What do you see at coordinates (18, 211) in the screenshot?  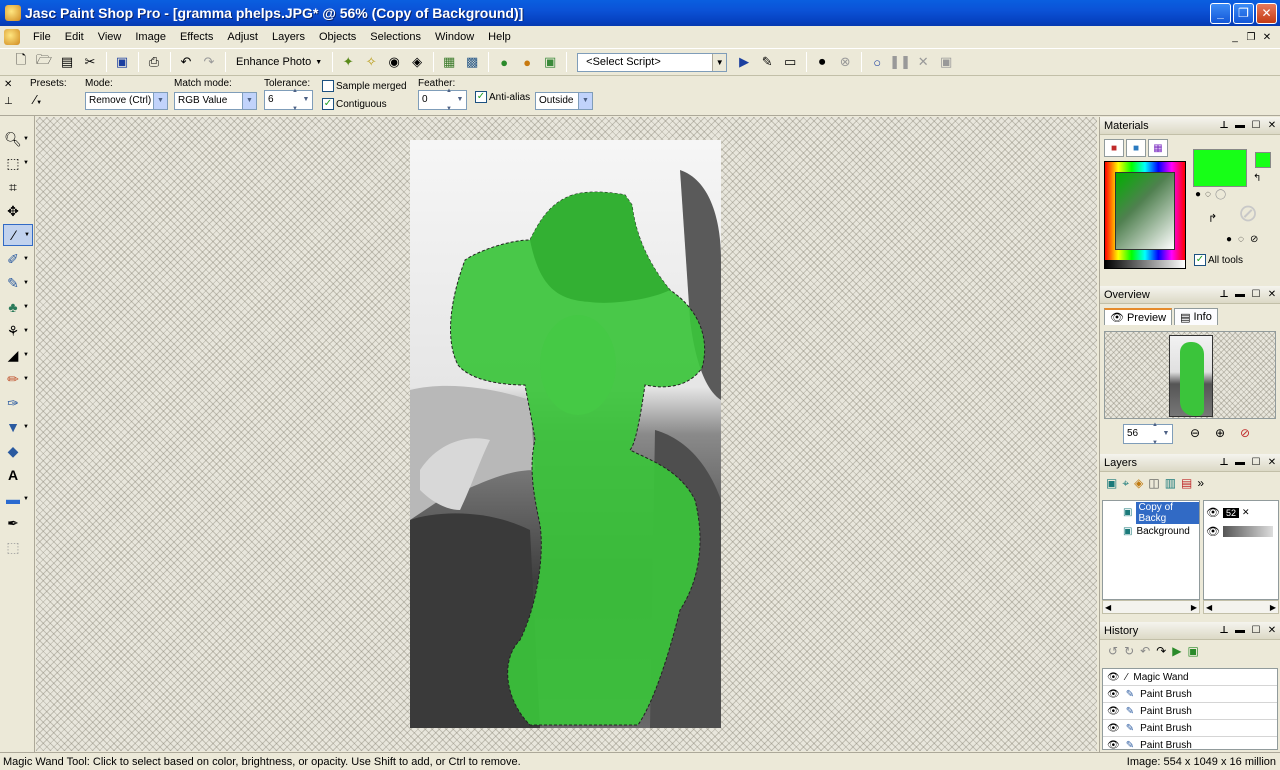 I see `move-tool: ✥` at bounding box center [18, 211].